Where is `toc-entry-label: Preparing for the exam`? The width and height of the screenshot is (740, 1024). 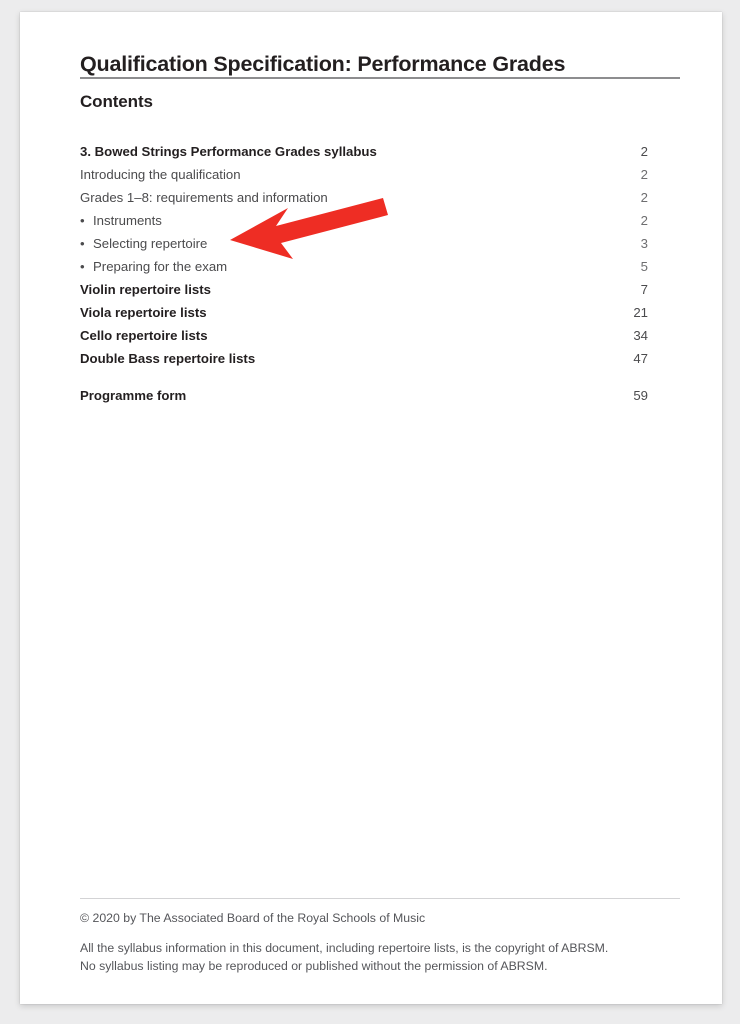 toc-entry-label: Preparing for the exam is located at coordinates (160, 266).